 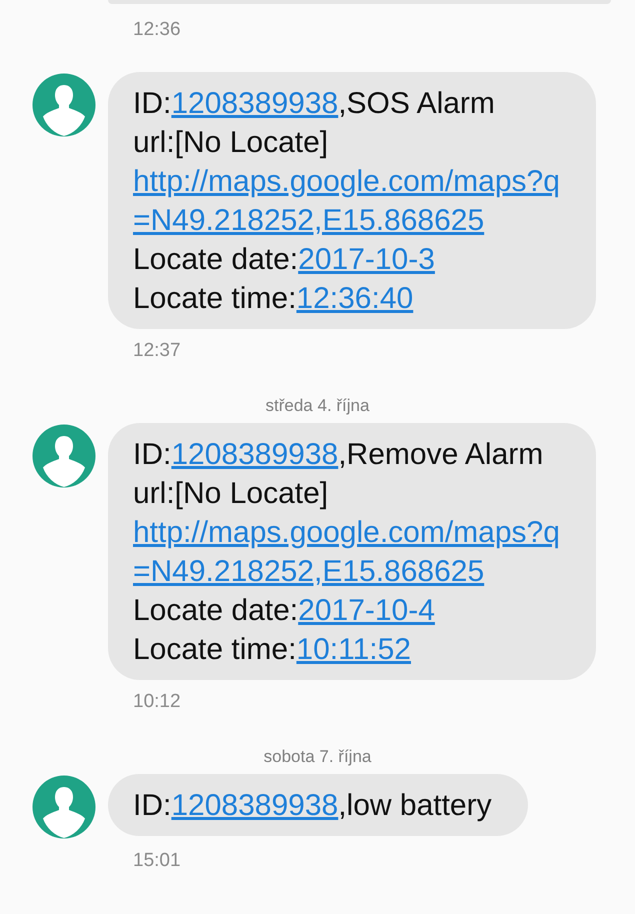 What do you see at coordinates (366, 259) in the screenshot?
I see `link: 2017-10-3` at bounding box center [366, 259].